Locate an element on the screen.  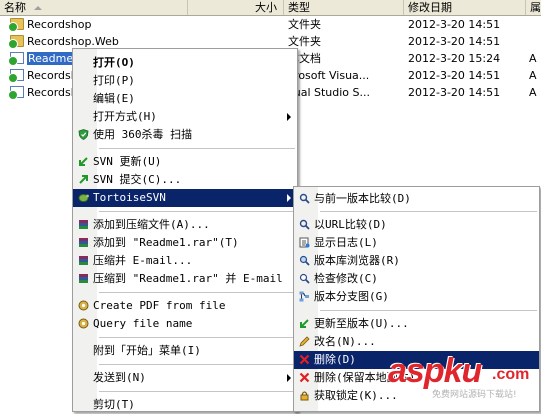
menu-item-zip-rar-email: 压缩到 "Readme1.rar" 并 E-mail is located at coordinates (185, 279).